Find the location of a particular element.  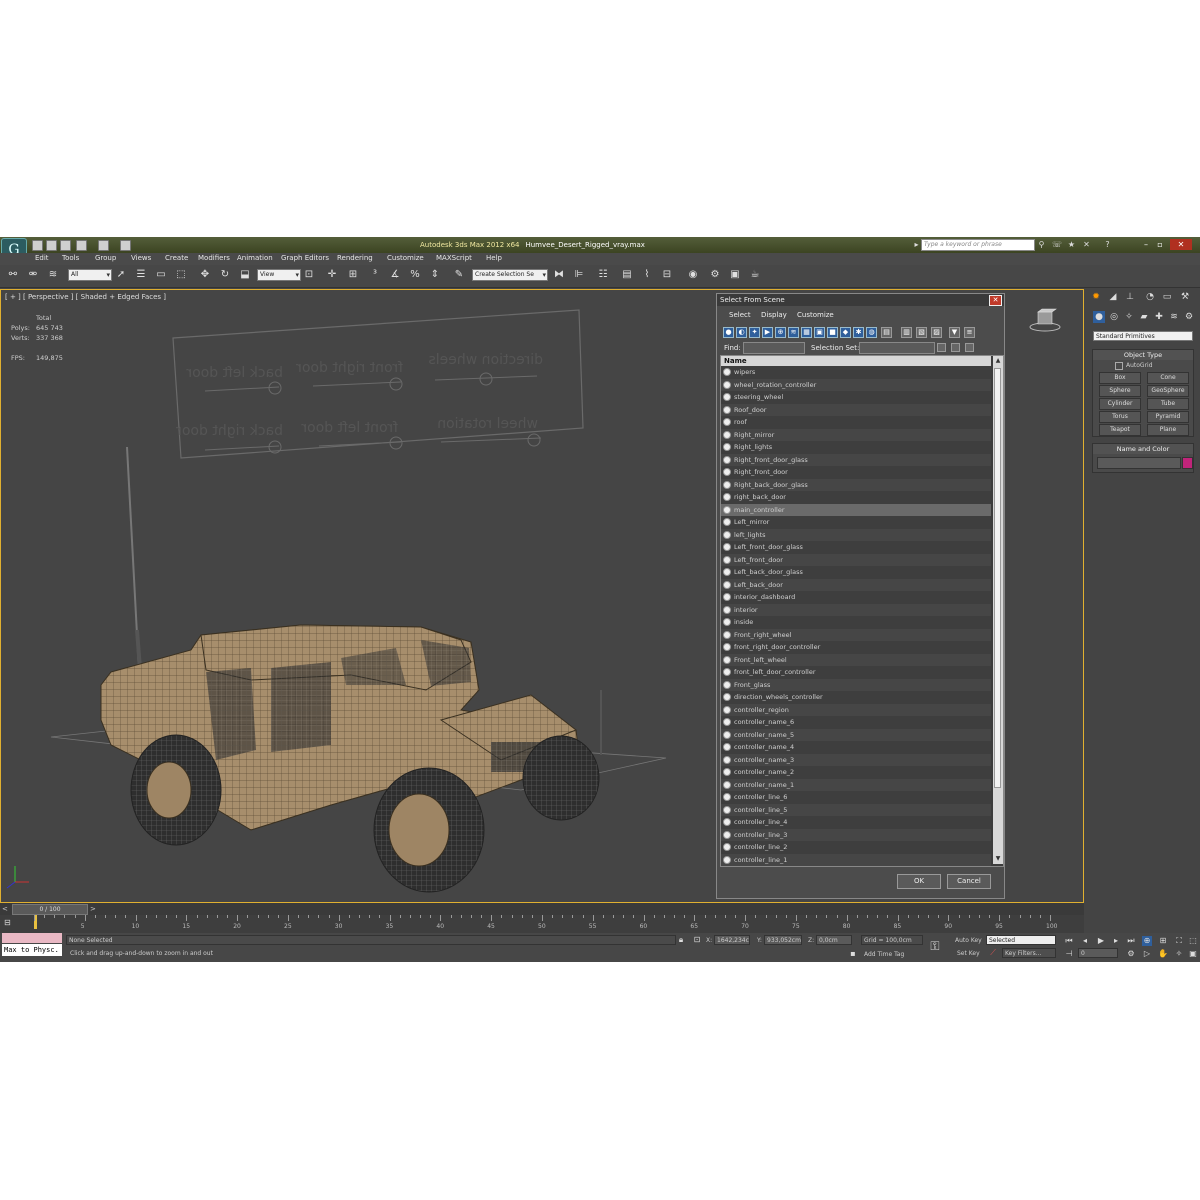

list-item: controller_name_3 is located at coordinates (856, 759).